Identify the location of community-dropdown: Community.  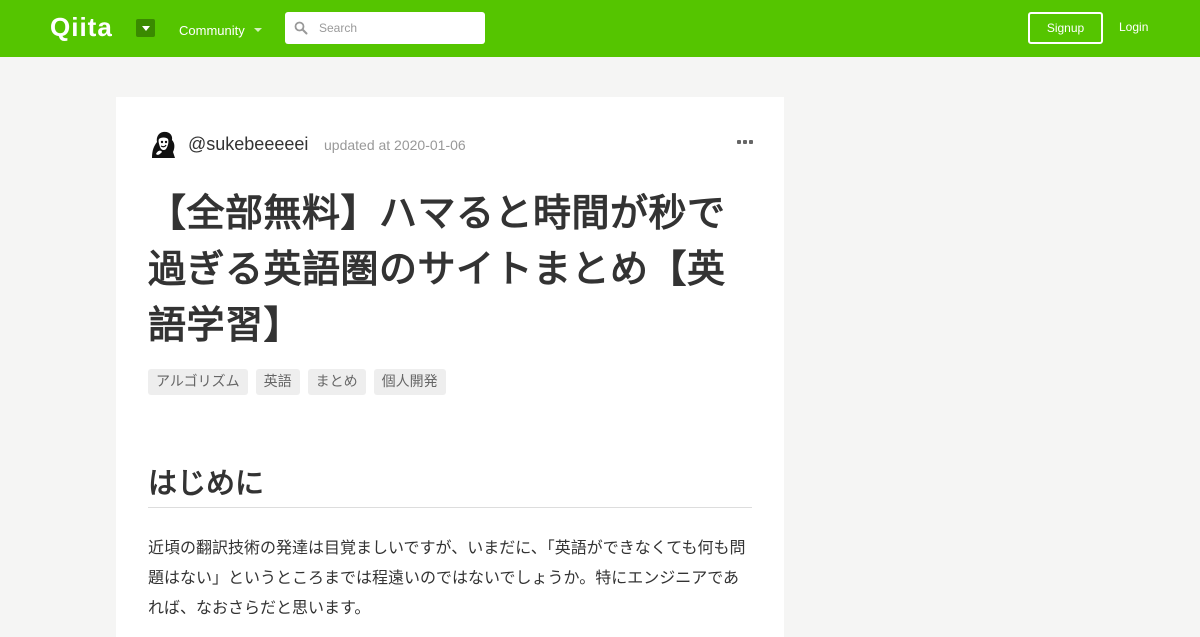
(220, 30).